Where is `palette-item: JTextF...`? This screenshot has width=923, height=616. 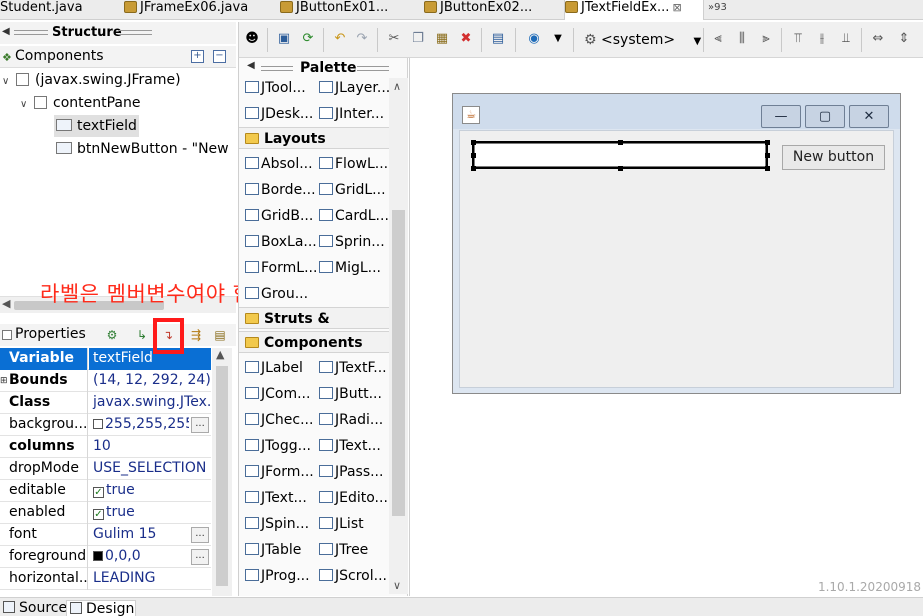
palette-item: JTextF... is located at coordinates (353, 368).